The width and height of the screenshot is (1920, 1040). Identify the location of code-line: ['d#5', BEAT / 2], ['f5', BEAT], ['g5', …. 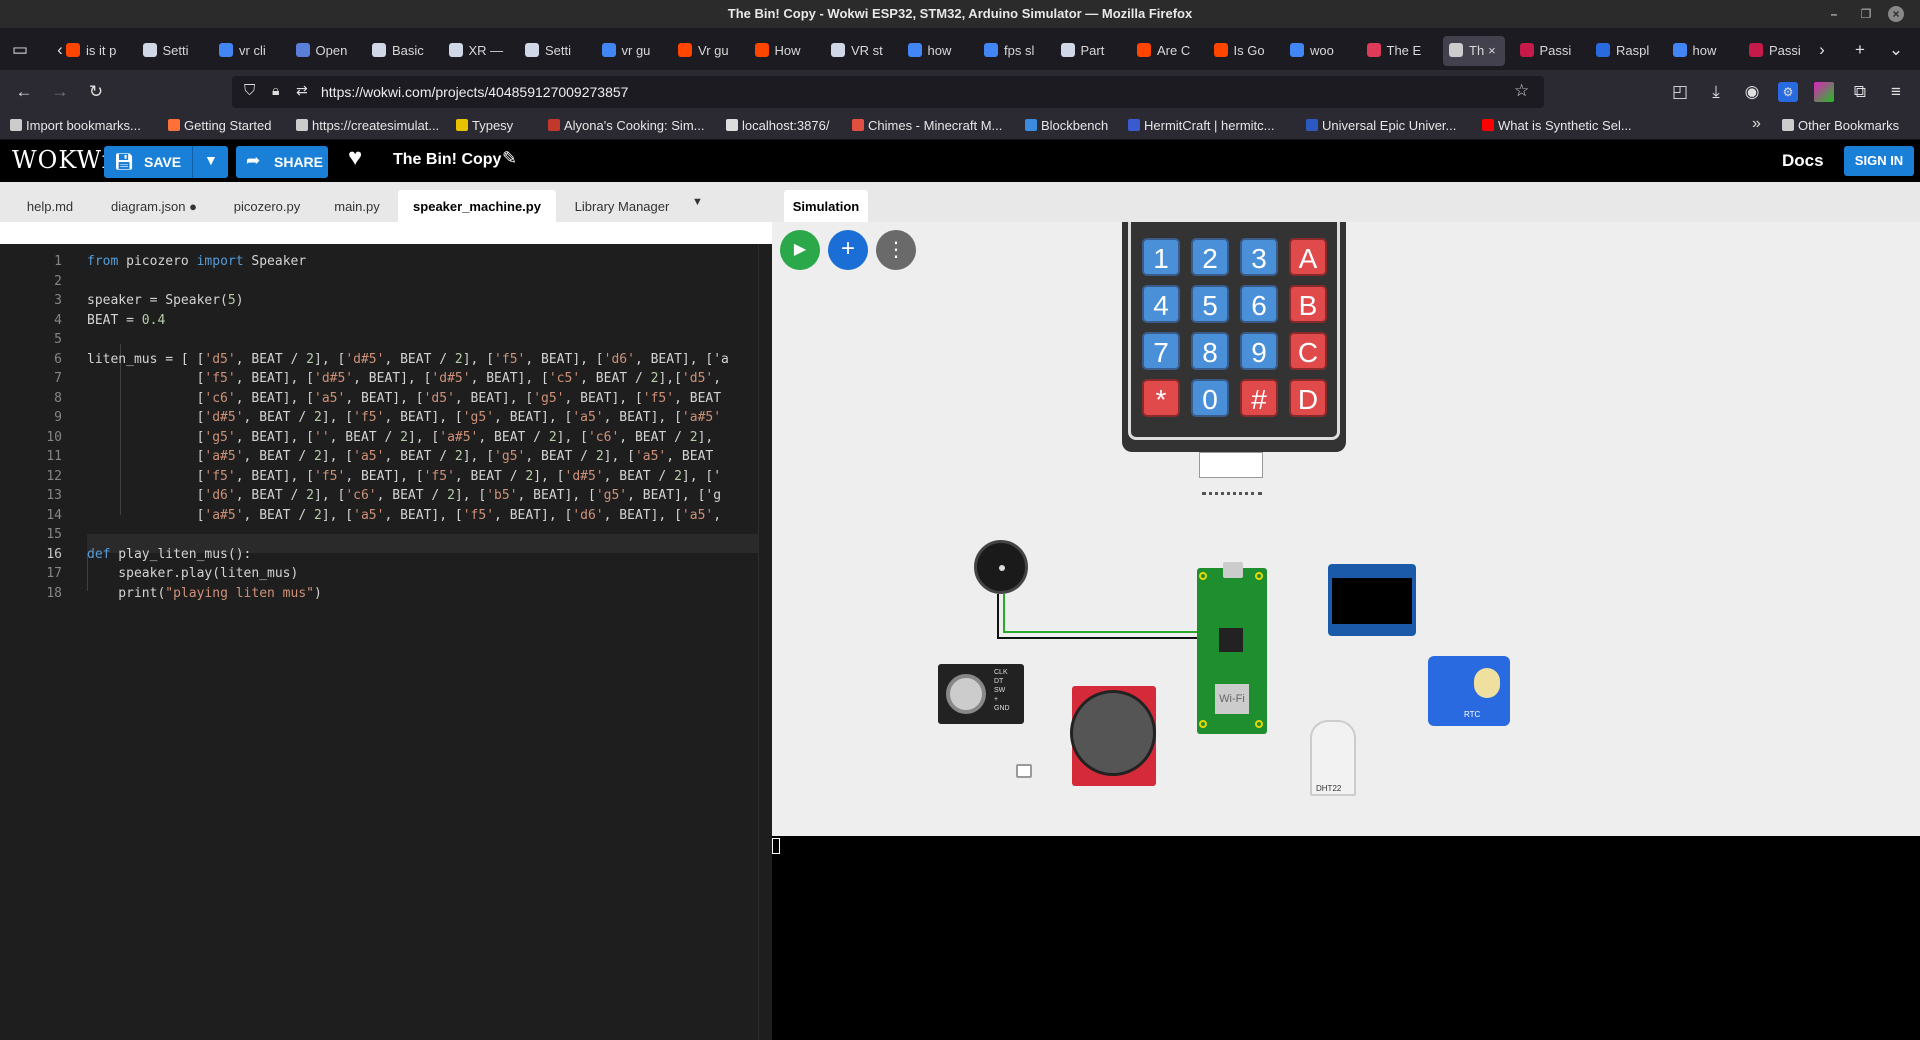
(430, 417).